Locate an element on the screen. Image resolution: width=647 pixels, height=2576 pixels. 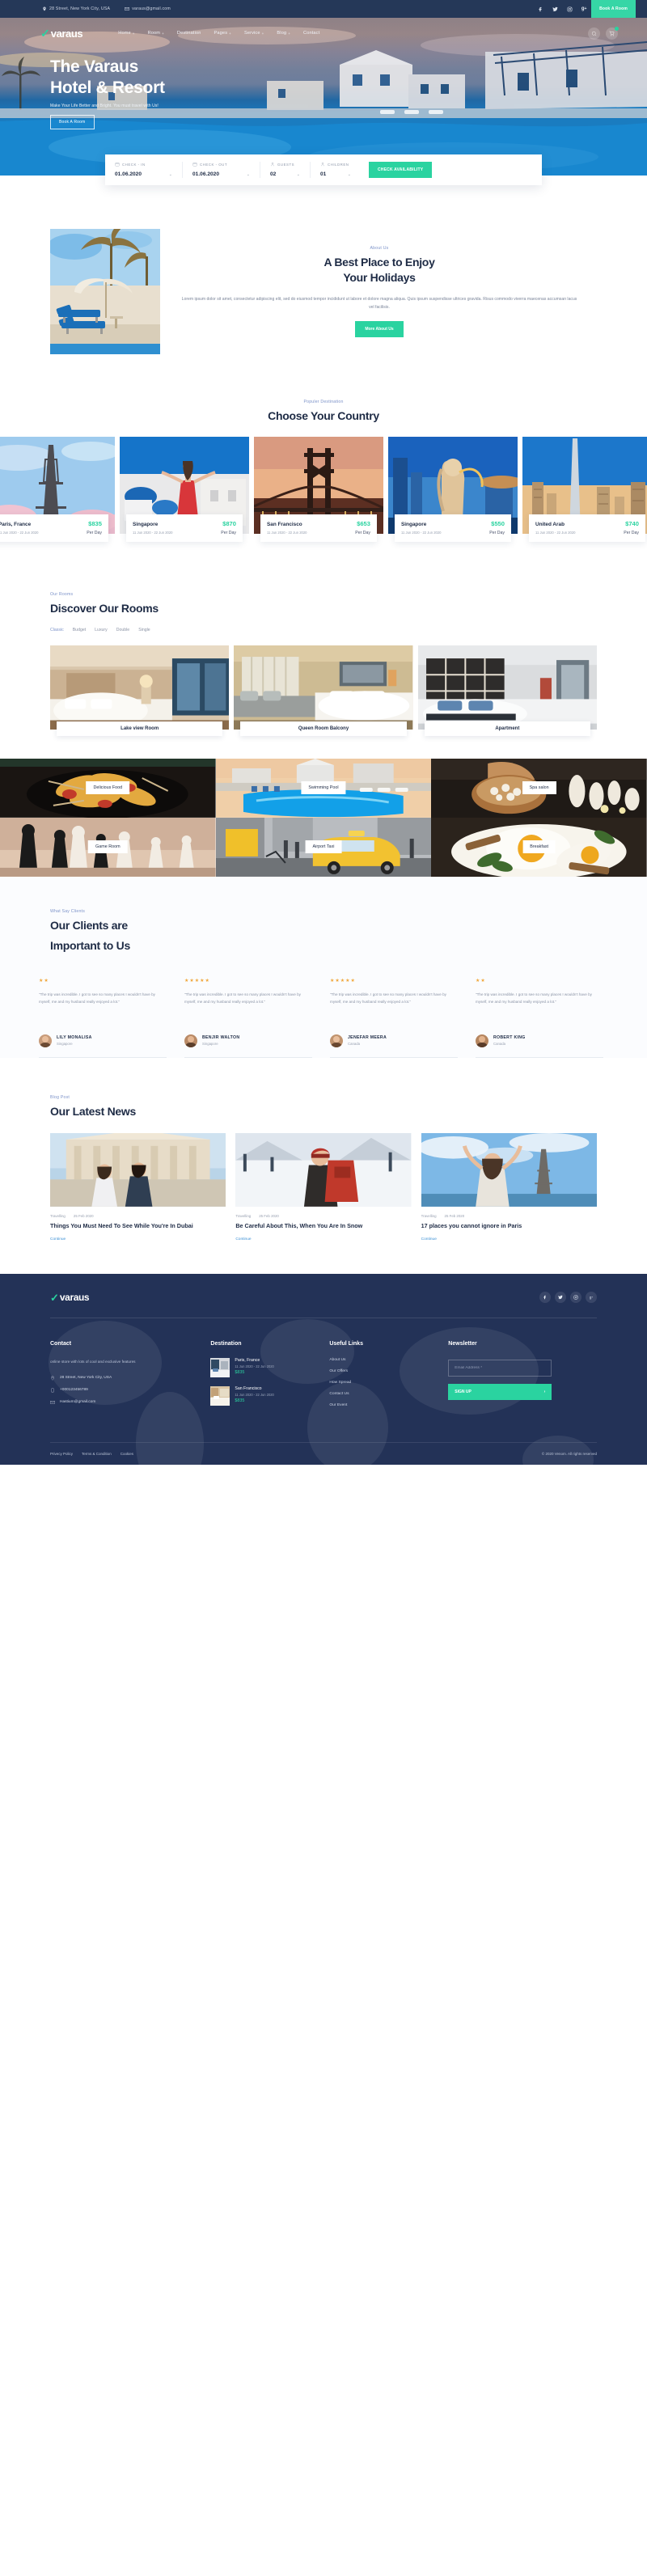
gallery-cell: Breakfast is located at coordinates (539, 847).